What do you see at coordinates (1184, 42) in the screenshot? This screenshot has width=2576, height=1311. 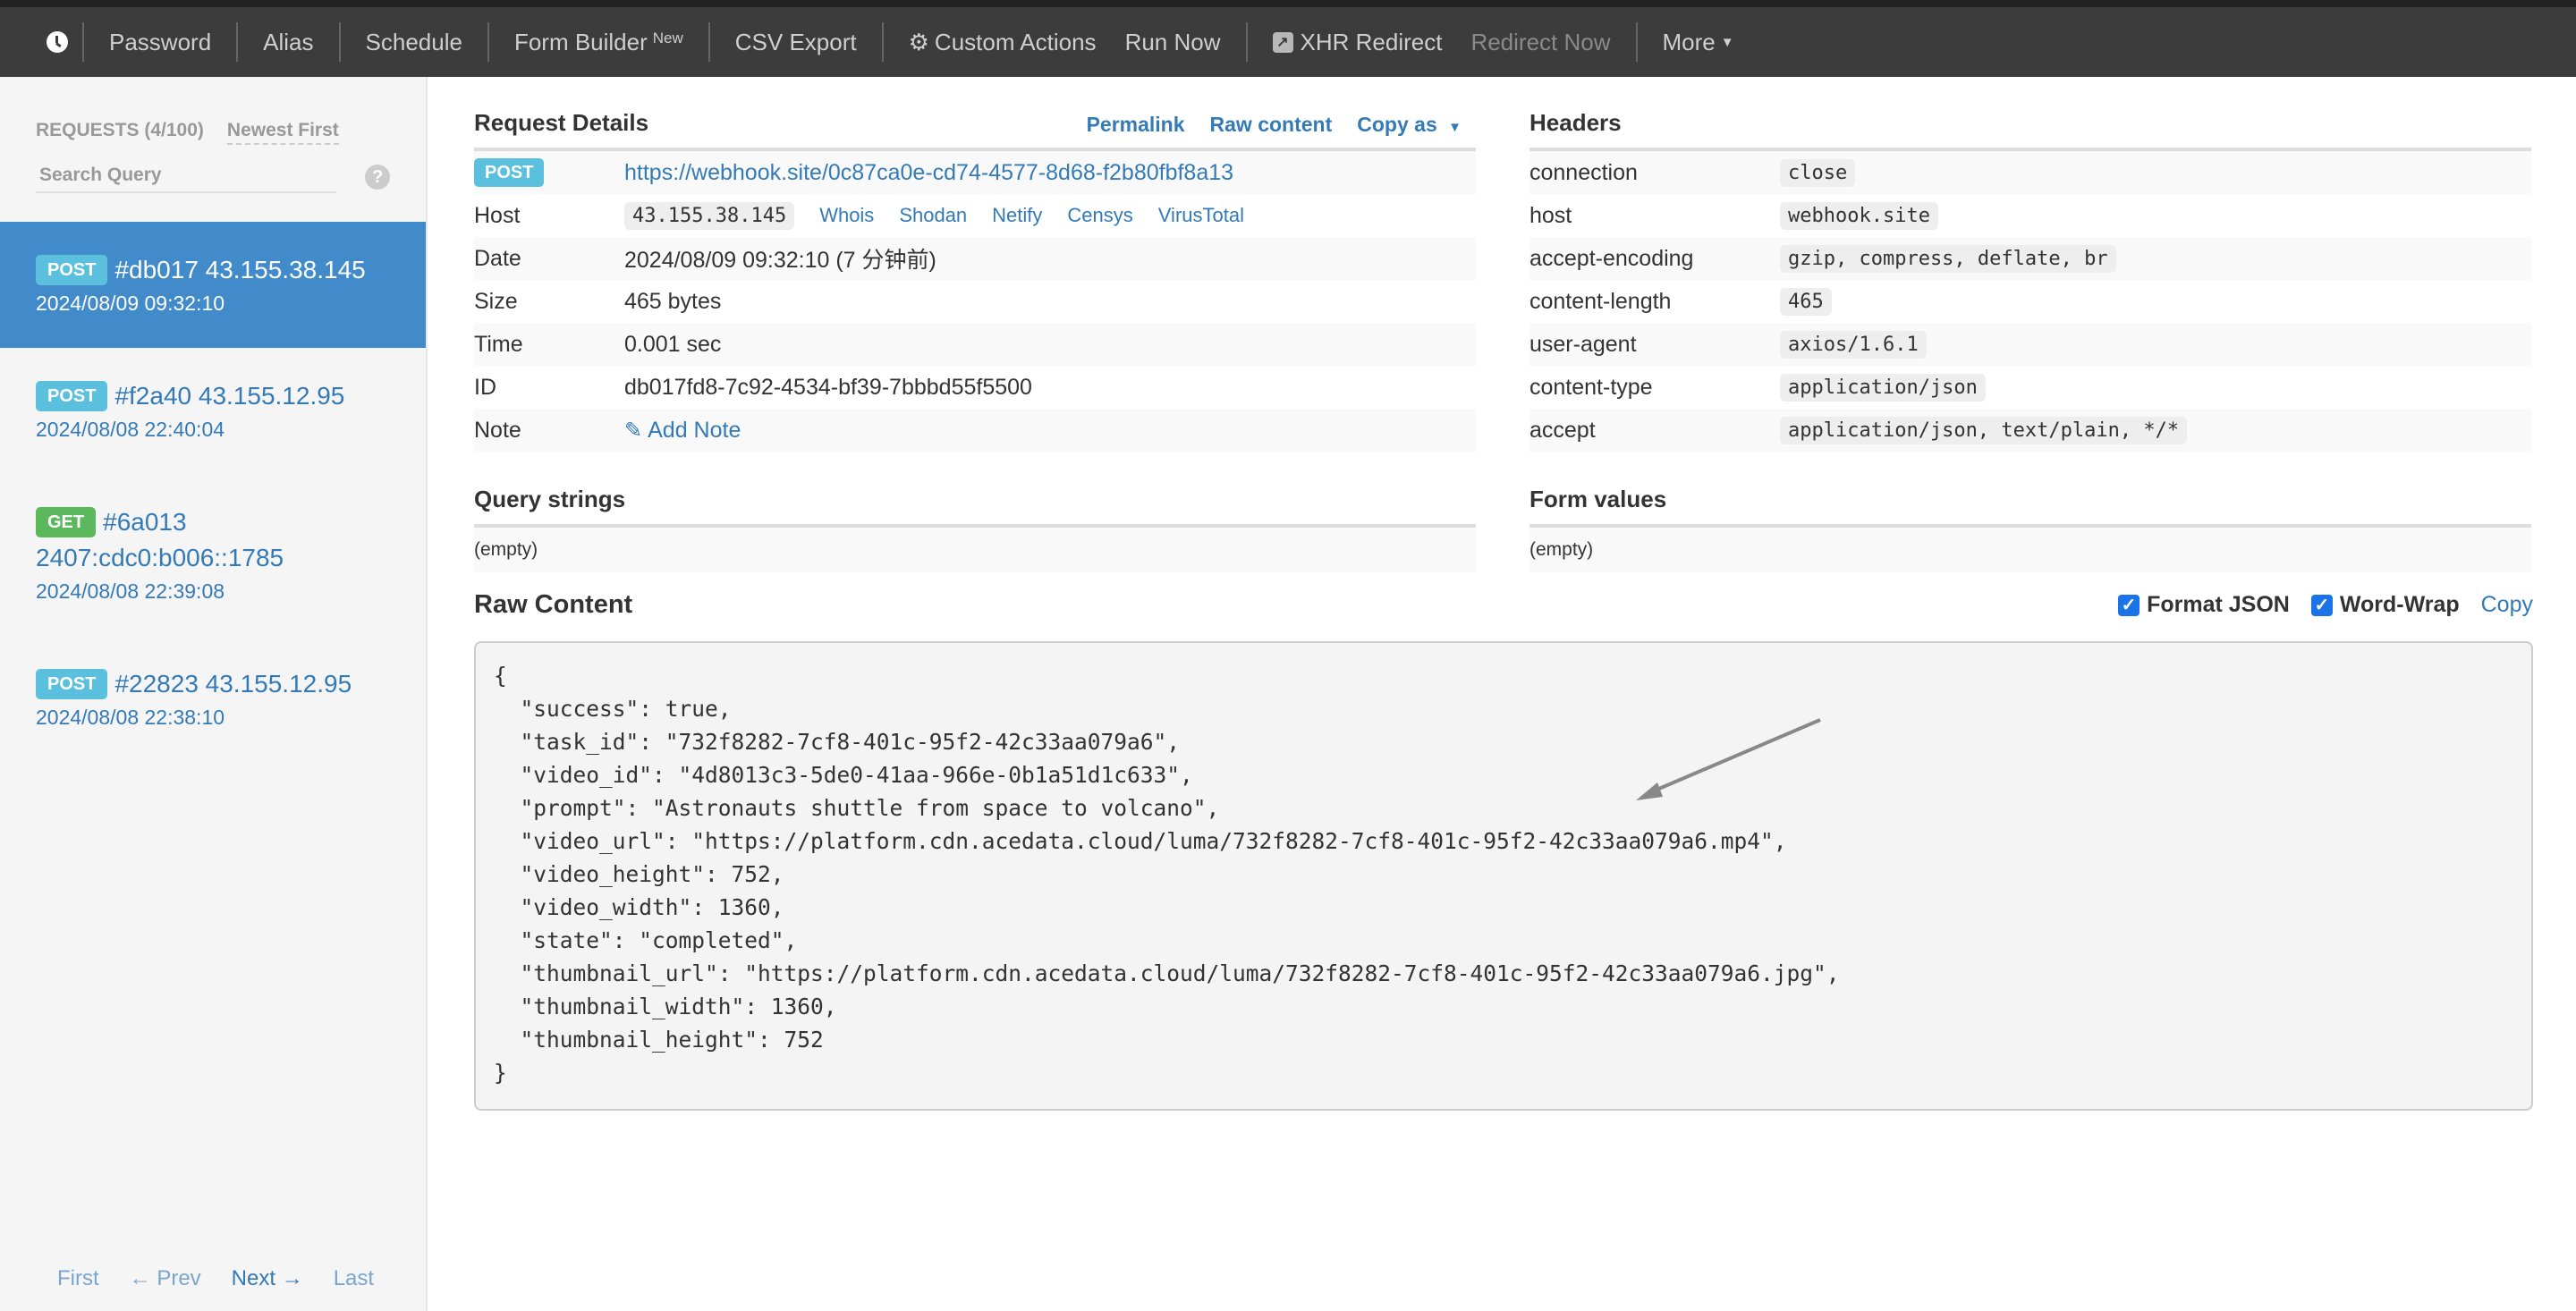 I see `nav-run-now: Run Now` at bounding box center [1184, 42].